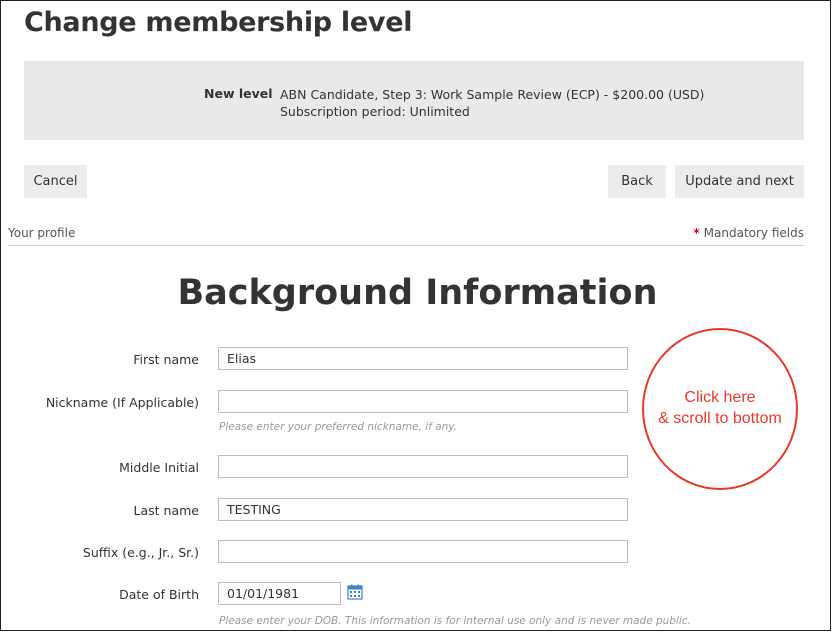  Describe the element at coordinates (159, 594) in the screenshot. I see `dob-label: Date of Birth` at that location.